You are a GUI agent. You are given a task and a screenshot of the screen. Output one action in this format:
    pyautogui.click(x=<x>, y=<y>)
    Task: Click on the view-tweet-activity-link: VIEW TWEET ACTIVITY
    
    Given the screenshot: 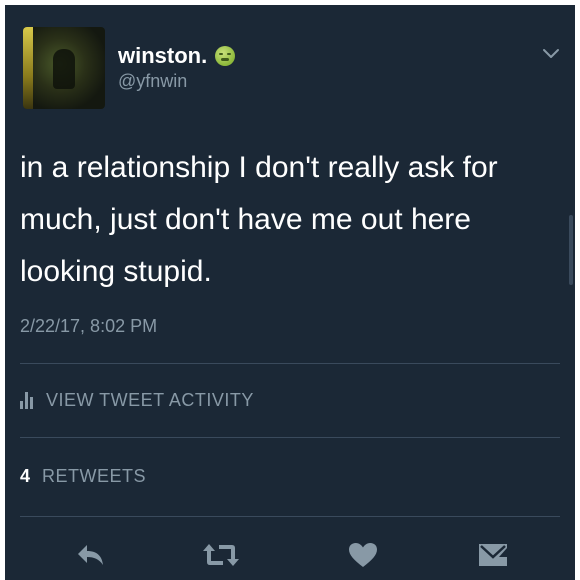 What is the action you would take?
    pyautogui.click(x=137, y=400)
    